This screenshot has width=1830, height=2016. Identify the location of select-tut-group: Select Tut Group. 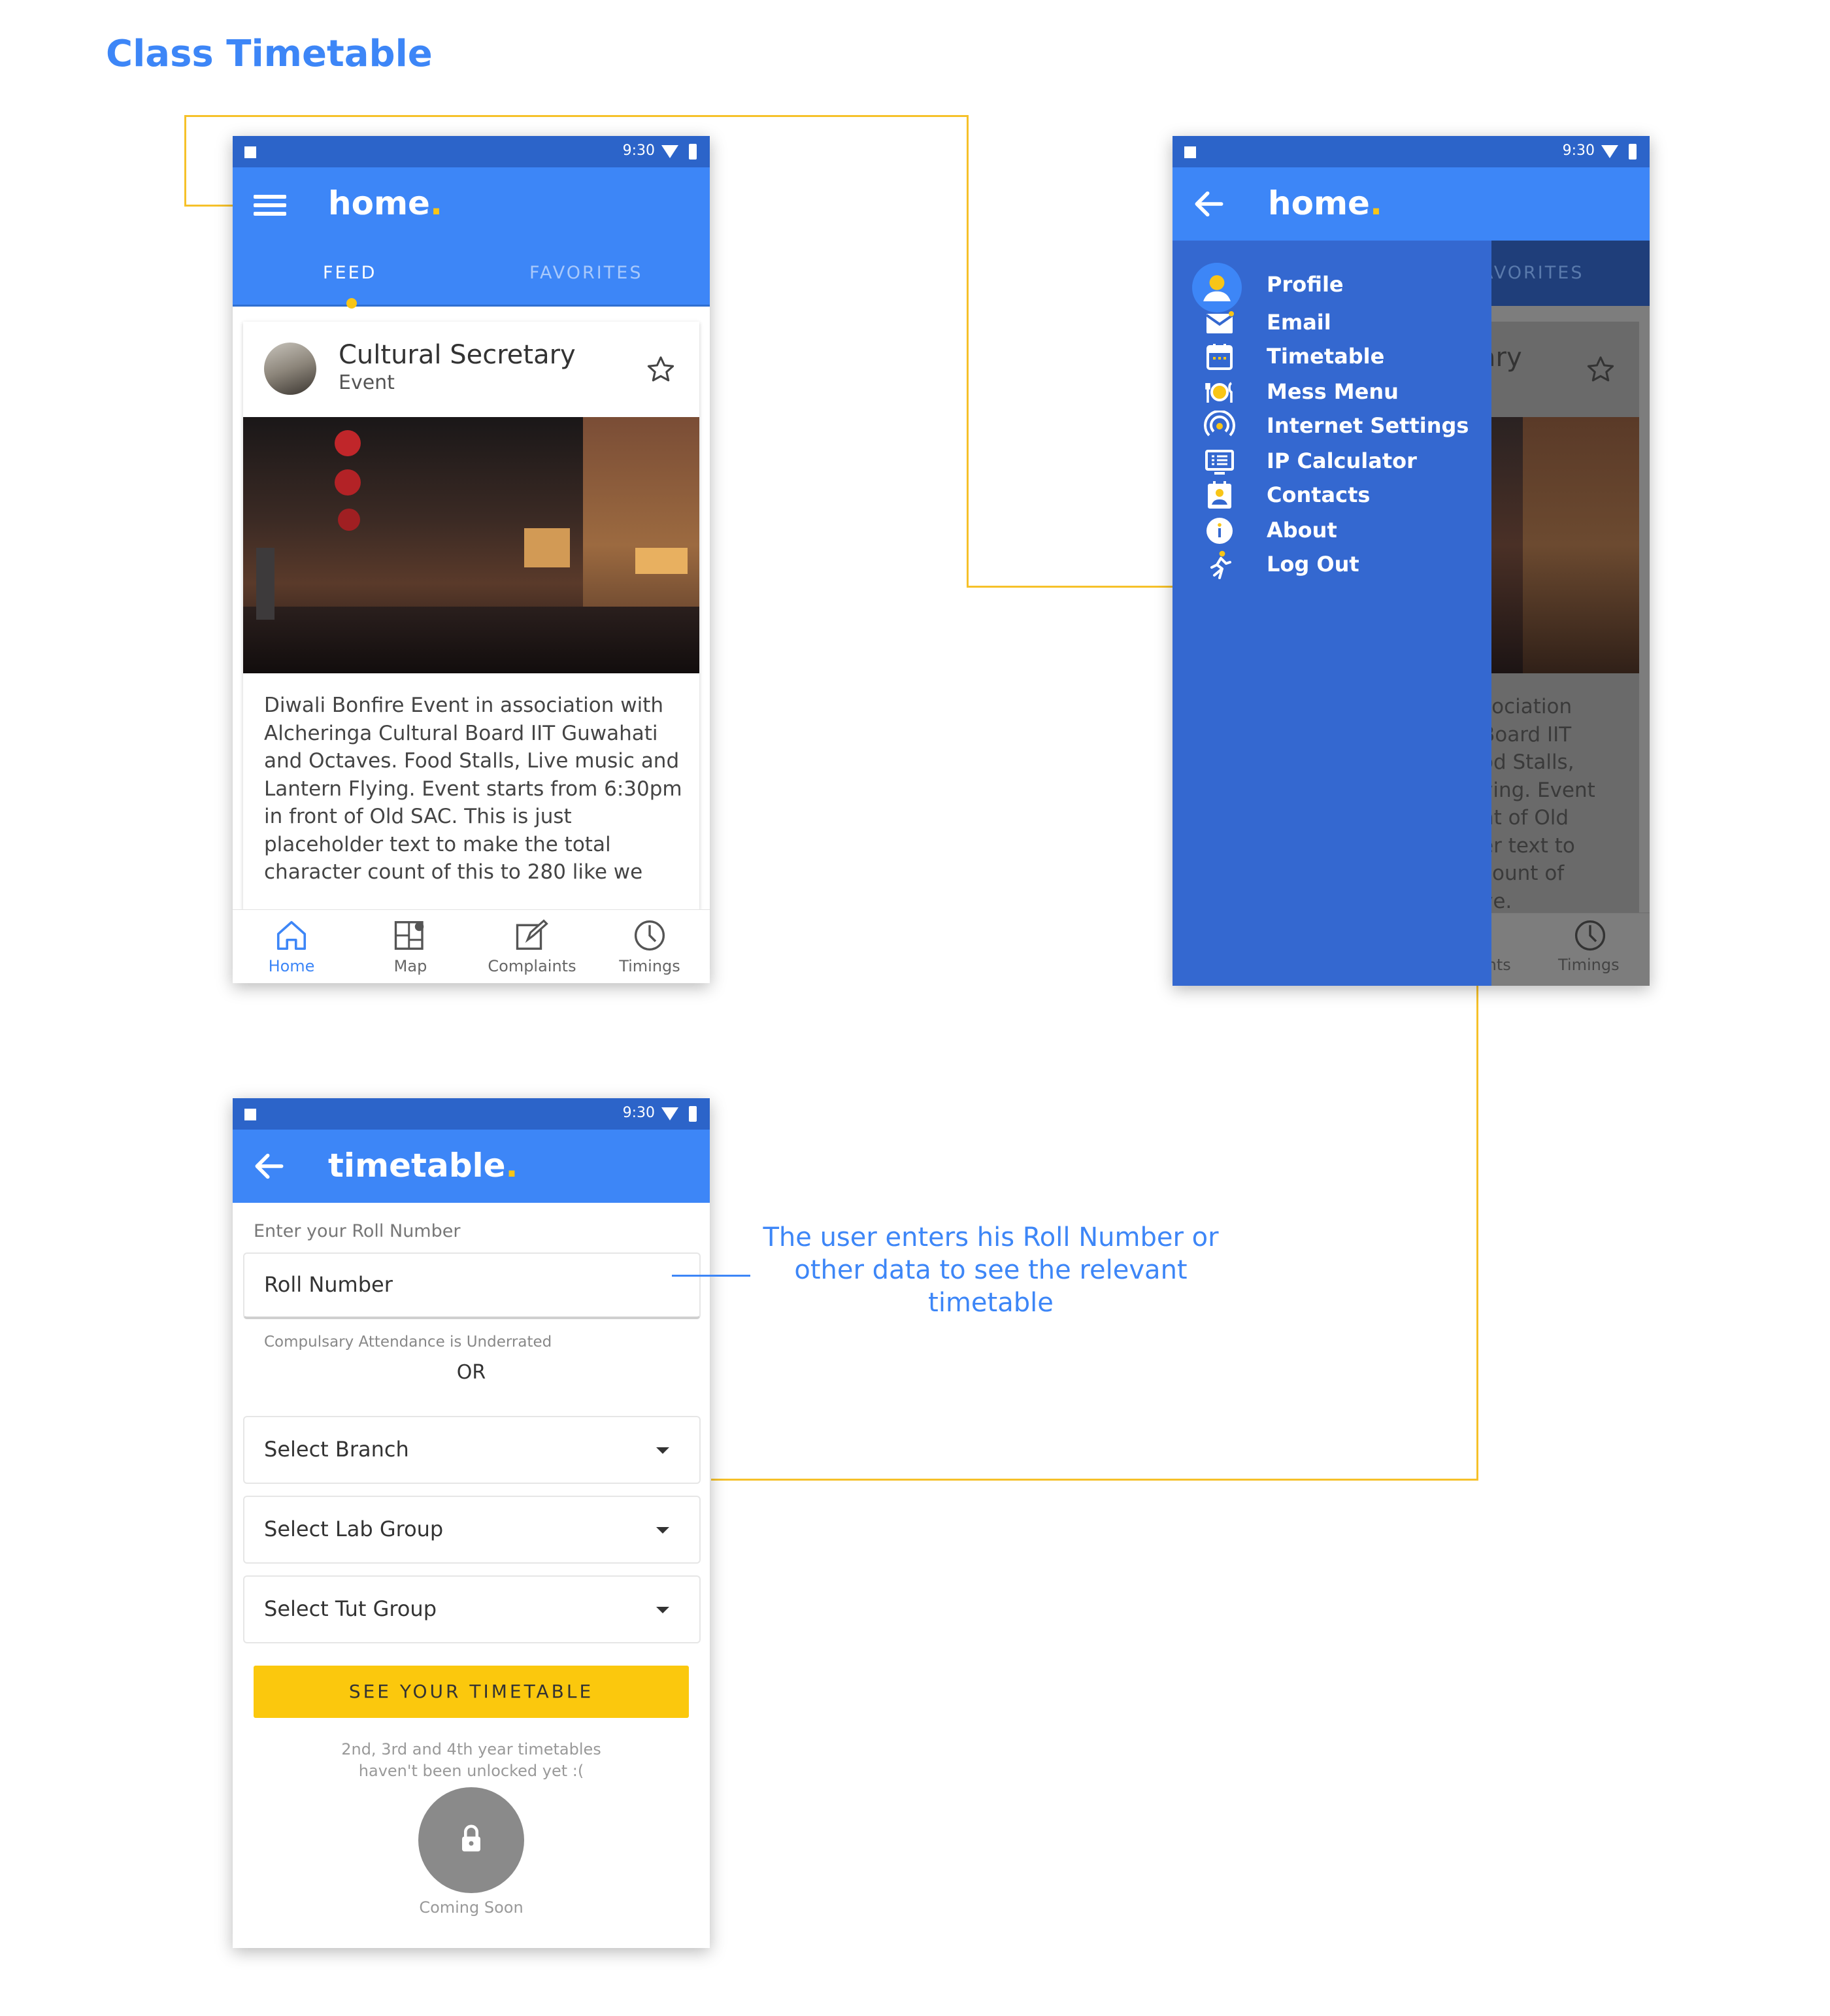
(472, 1609).